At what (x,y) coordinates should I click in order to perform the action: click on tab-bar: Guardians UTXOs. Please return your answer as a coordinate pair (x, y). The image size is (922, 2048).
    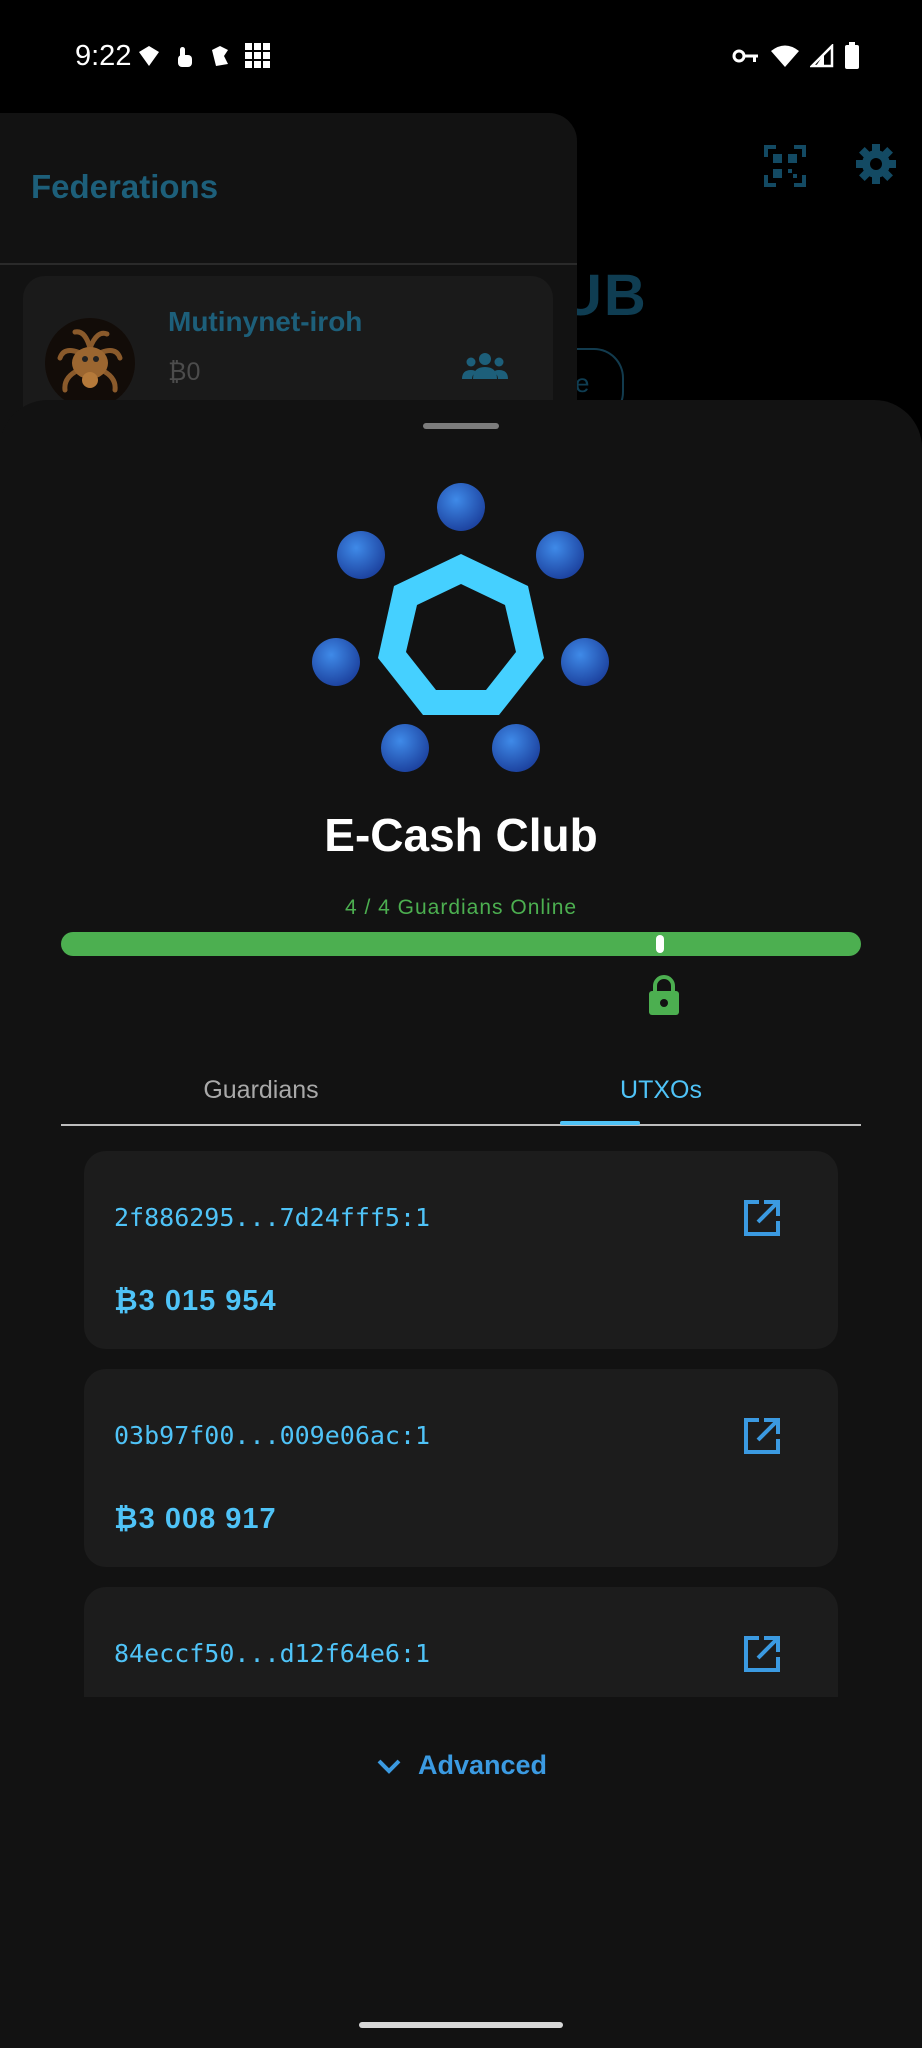
    Looking at the image, I should click on (461, 1093).